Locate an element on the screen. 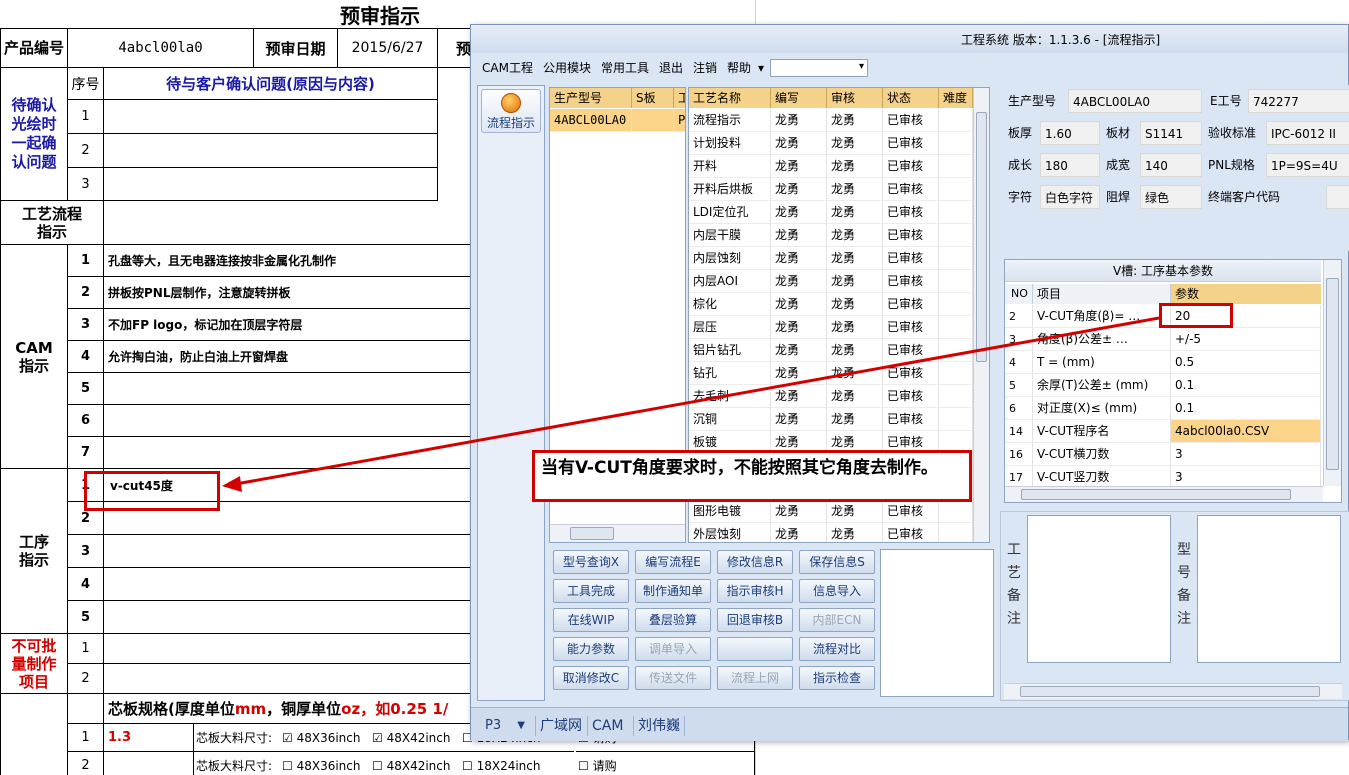 This screenshot has width=1349, height=775. menu-help: 帮助 is located at coordinates (739, 68).